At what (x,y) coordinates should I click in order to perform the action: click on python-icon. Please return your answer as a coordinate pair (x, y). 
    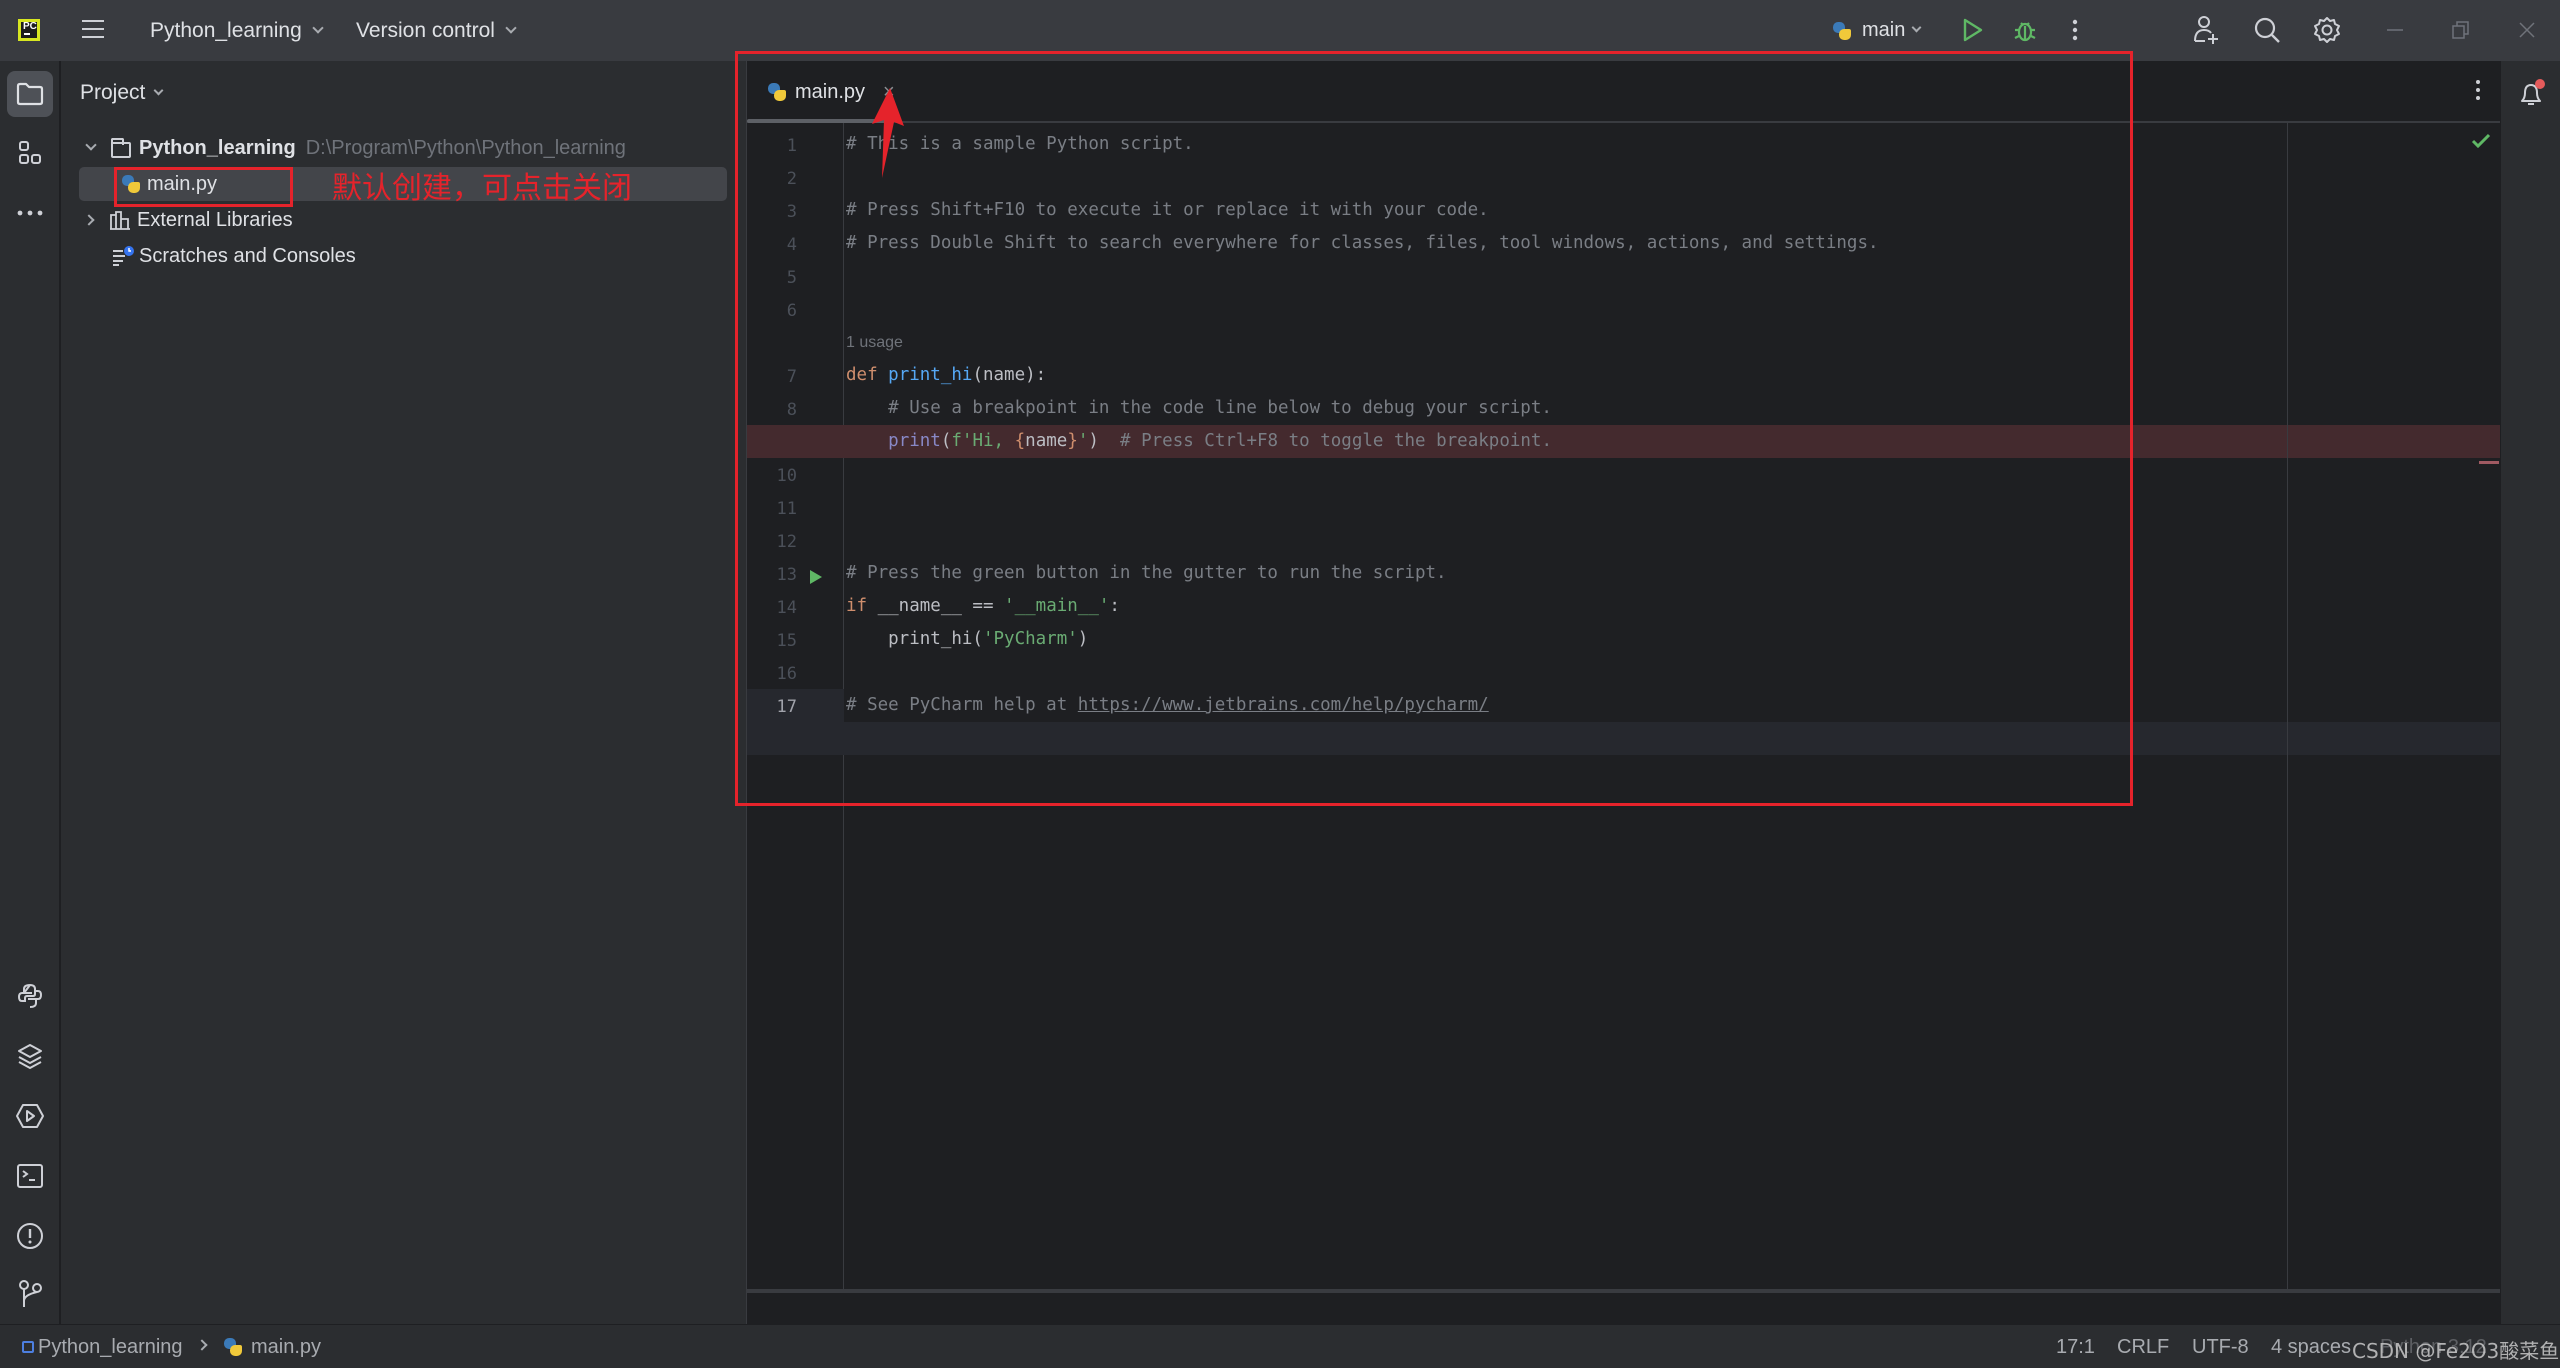
    Looking at the image, I should click on (1842, 31).